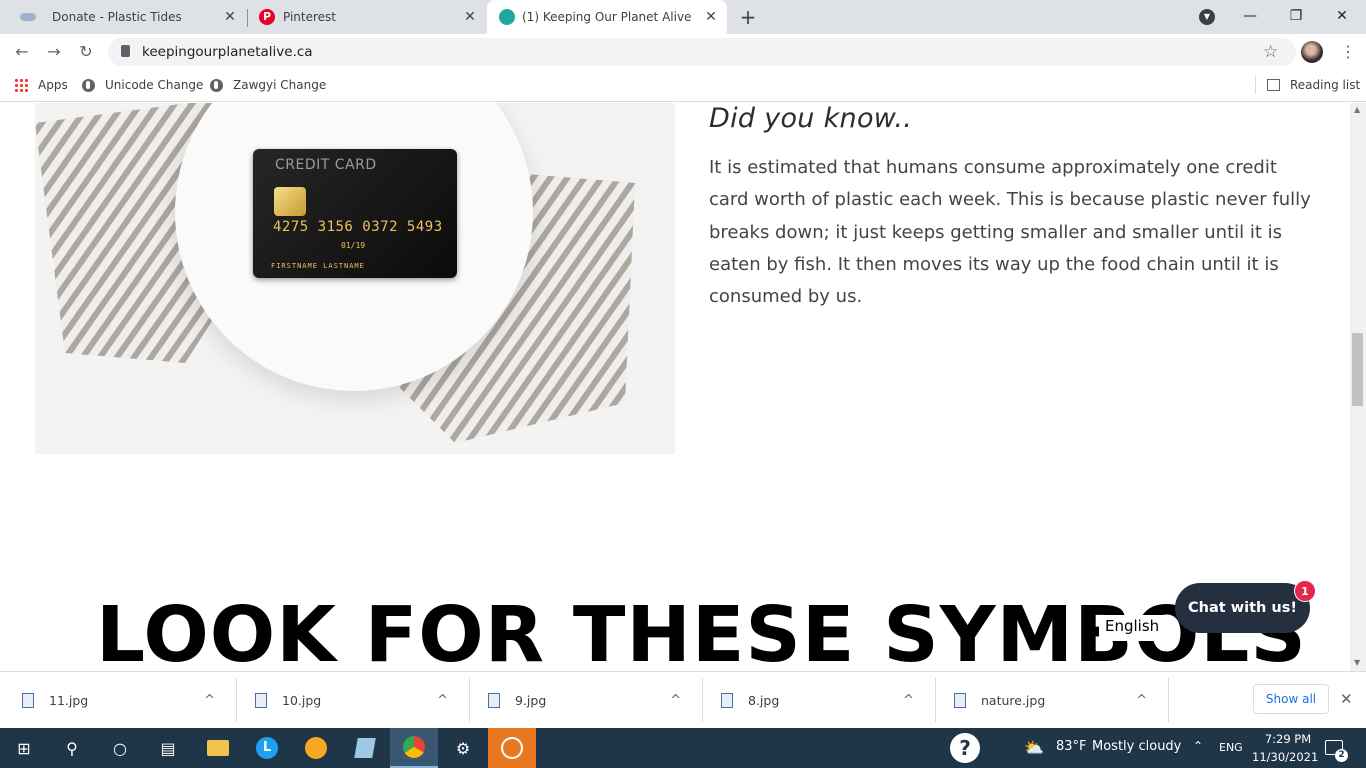 Image resolution: width=1366 pixels, height=768 pixels. What do you see at coordinates (463, 748) in the screenshot?
I see `settings-gear-icon: ⚙` at bounding box center [463, 748].